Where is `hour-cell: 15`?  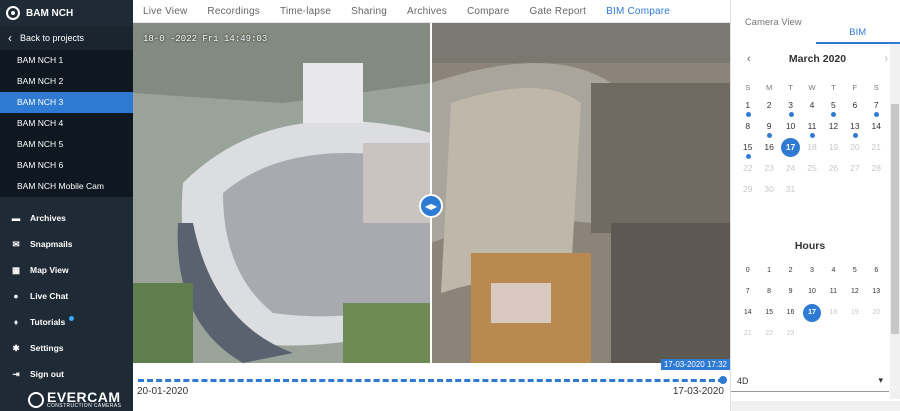
hour-cell: 15 is located at coordinates (768, 312).